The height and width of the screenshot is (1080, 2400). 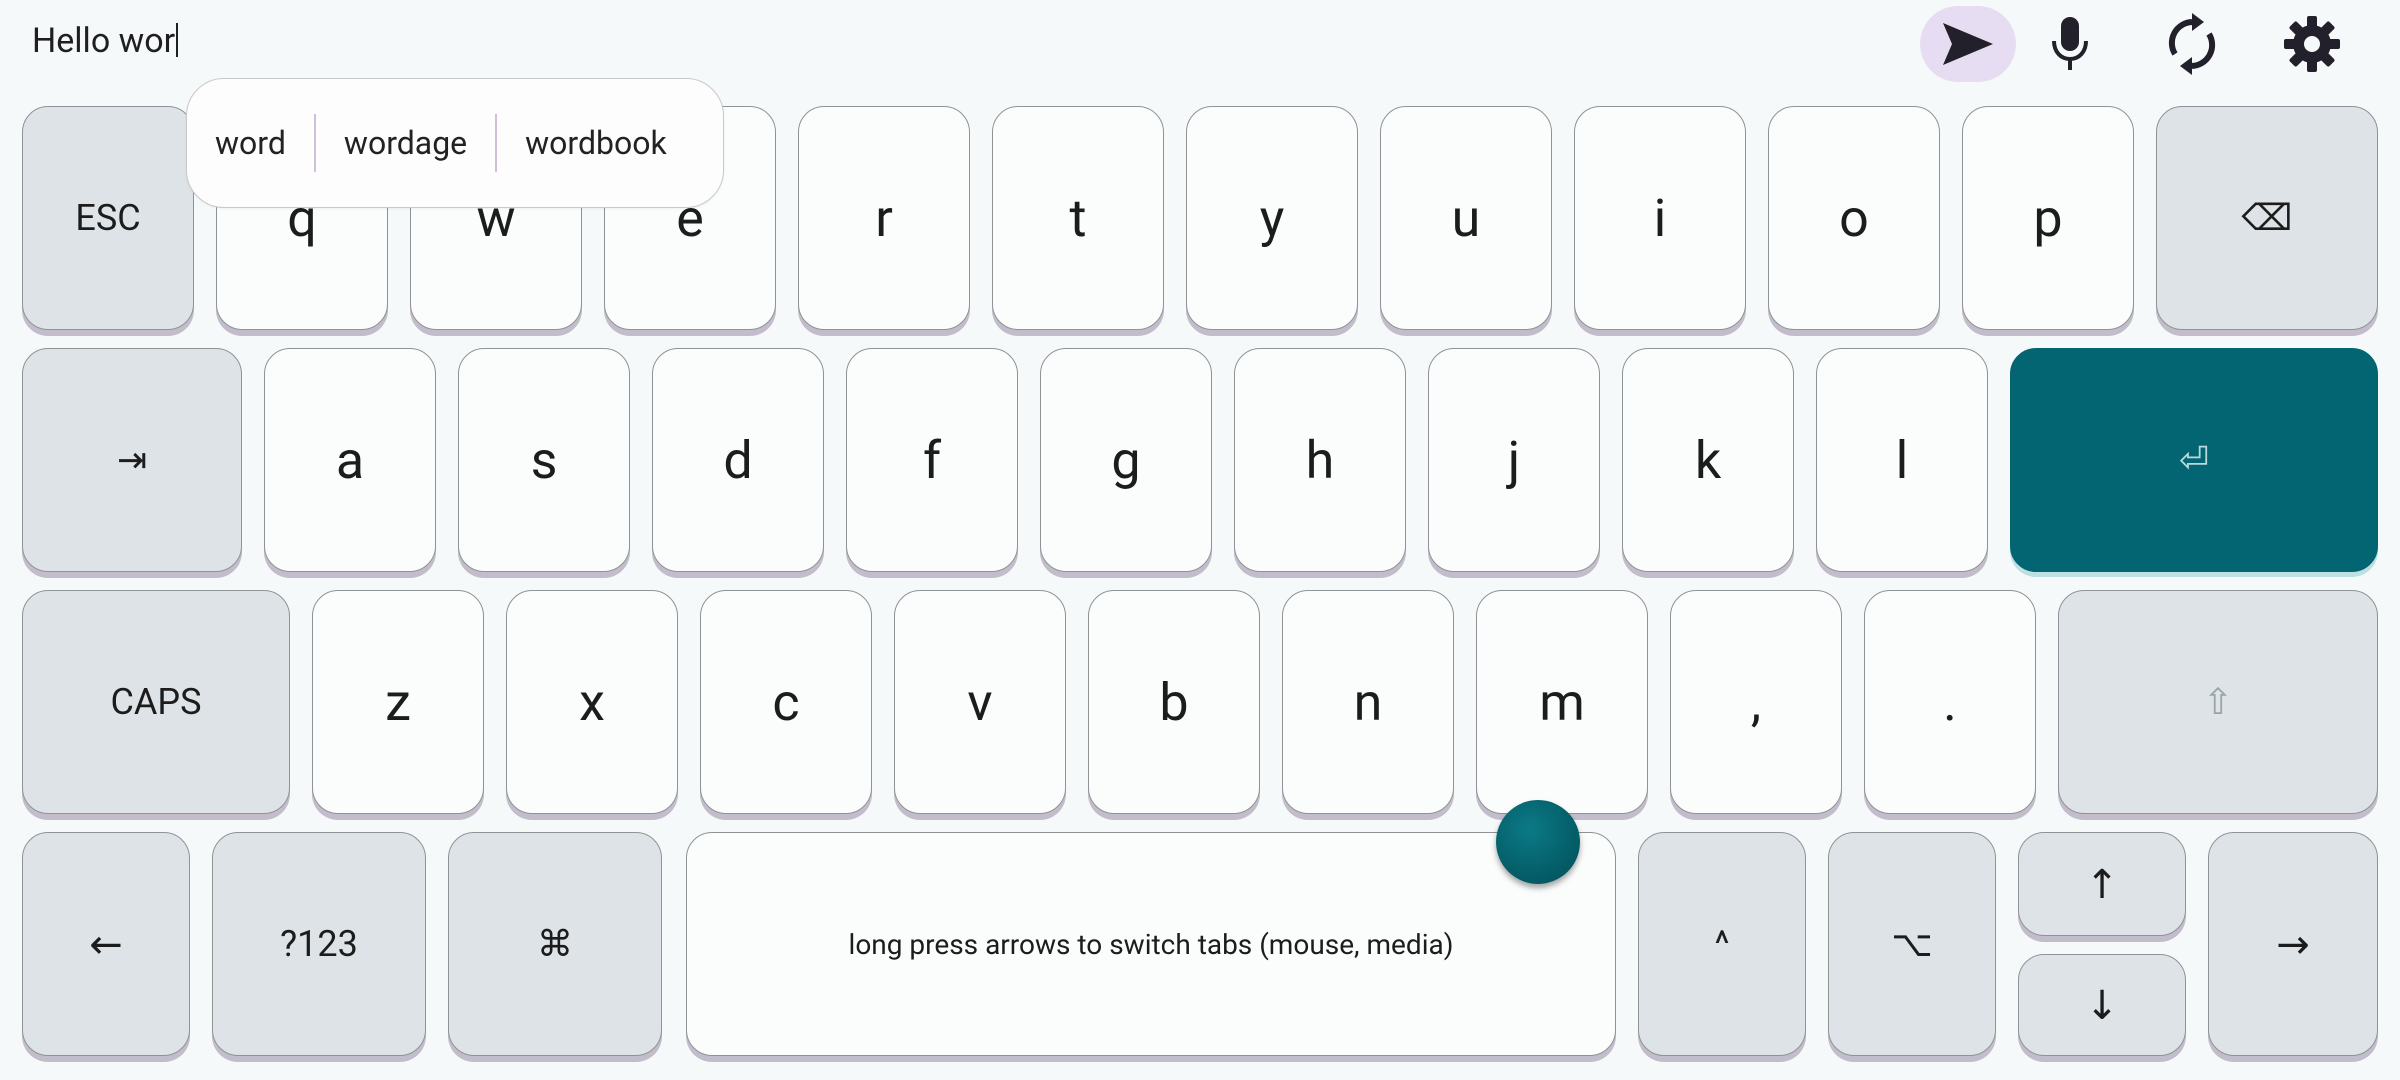 I want to click on send-button, so click(x=1968, y=44).